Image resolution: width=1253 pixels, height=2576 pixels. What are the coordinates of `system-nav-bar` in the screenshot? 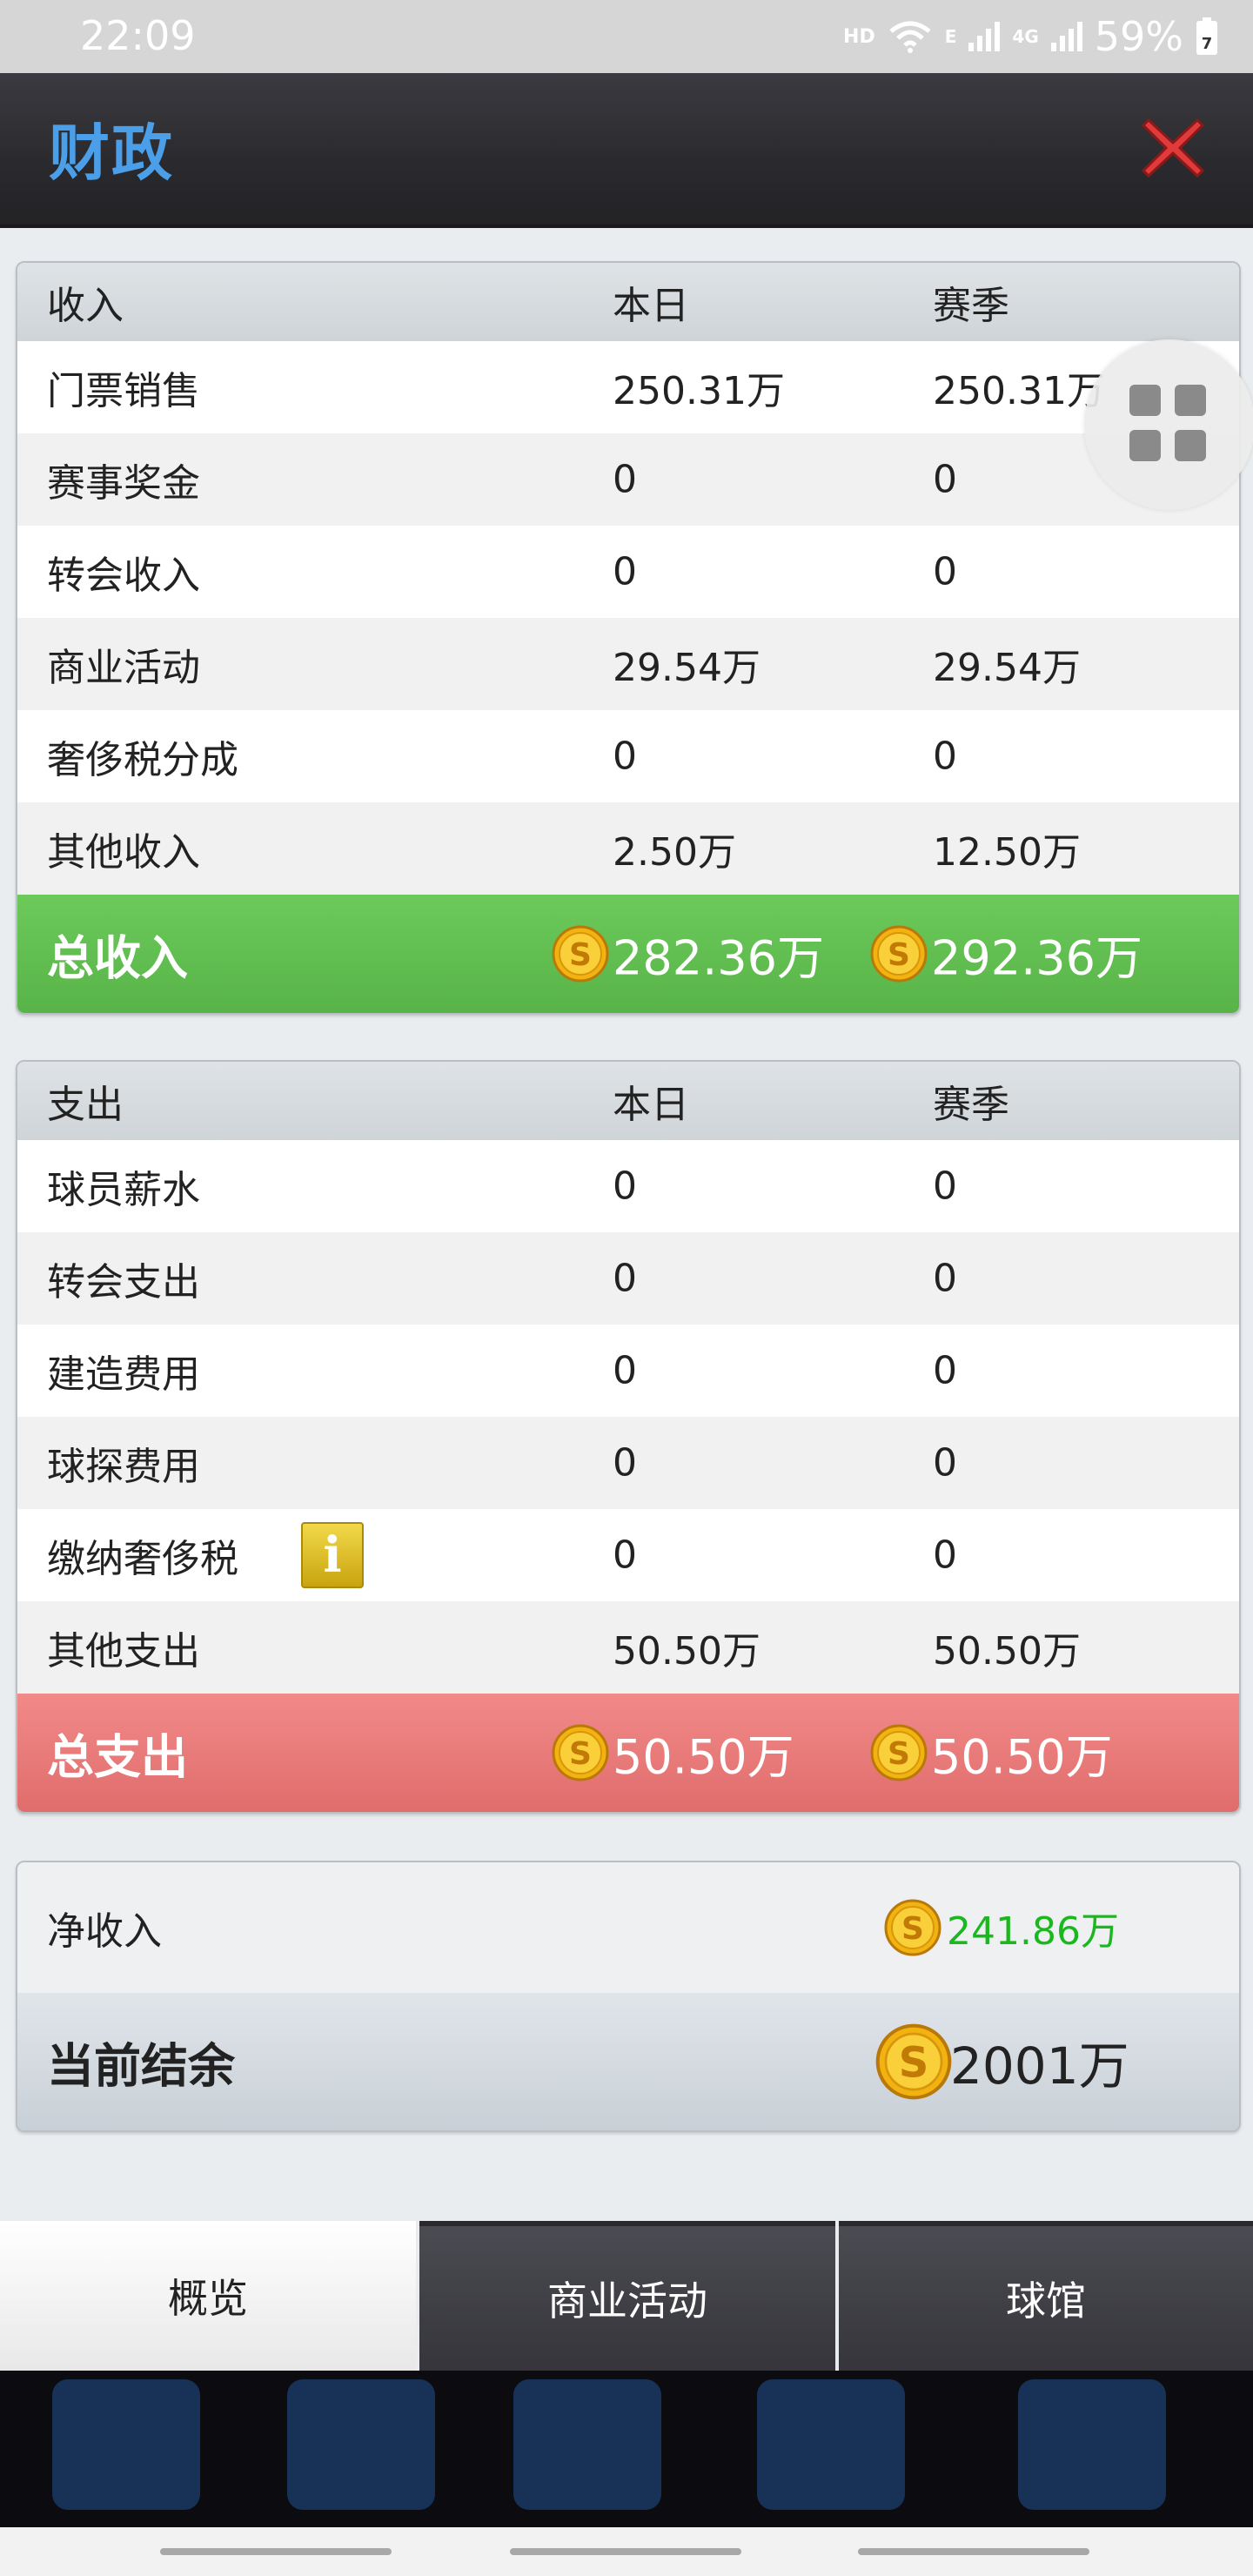 It's located at (626, 2551).